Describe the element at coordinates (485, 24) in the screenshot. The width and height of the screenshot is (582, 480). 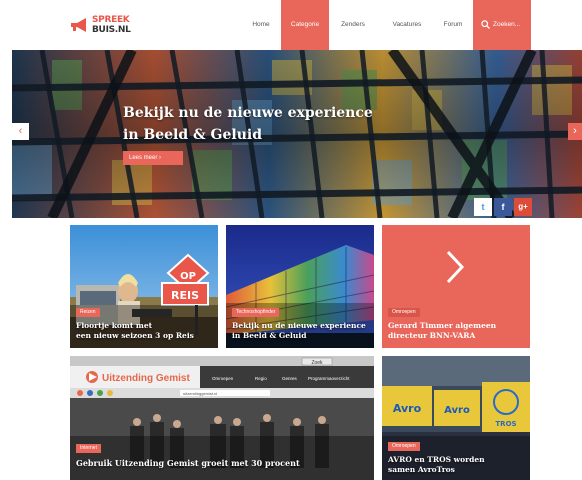
I see `search-icon` at that location.